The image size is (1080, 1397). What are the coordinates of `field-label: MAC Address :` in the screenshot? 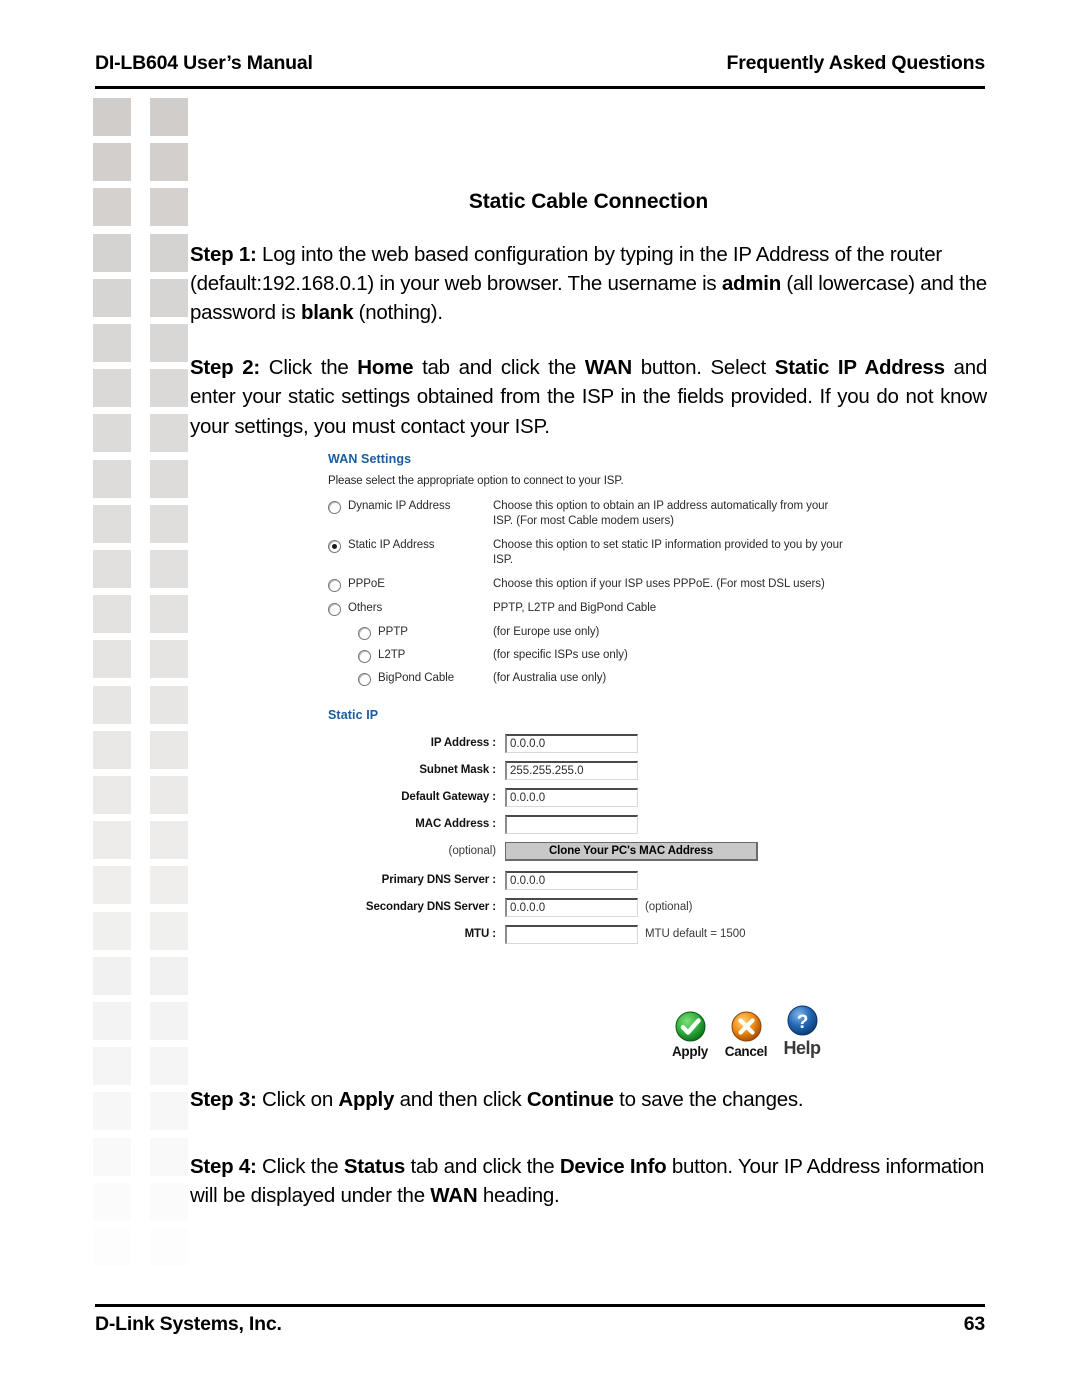 It's located at (455, 824).